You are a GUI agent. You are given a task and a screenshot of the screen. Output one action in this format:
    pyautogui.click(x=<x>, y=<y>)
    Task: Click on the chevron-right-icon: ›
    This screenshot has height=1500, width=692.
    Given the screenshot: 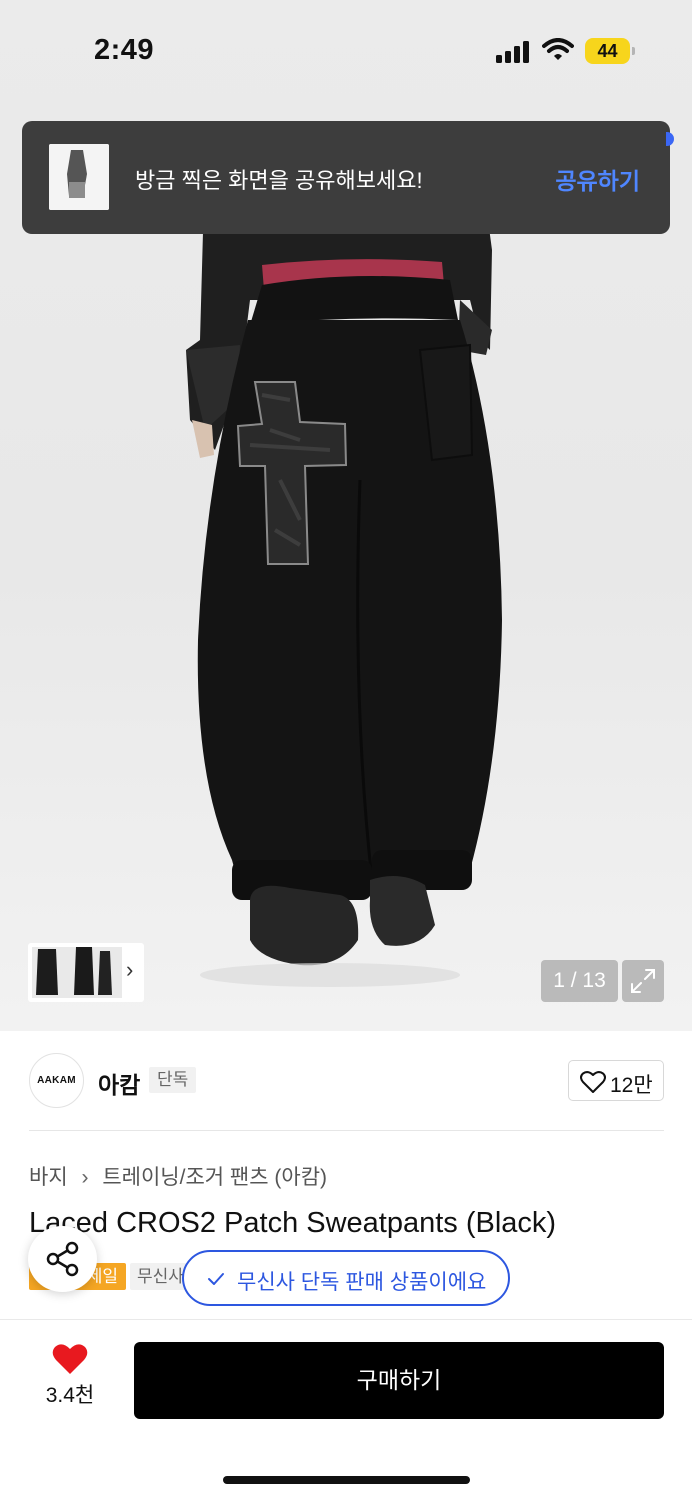 What is the action you would take?
    pyautogui.click(x=130, y=969)
    